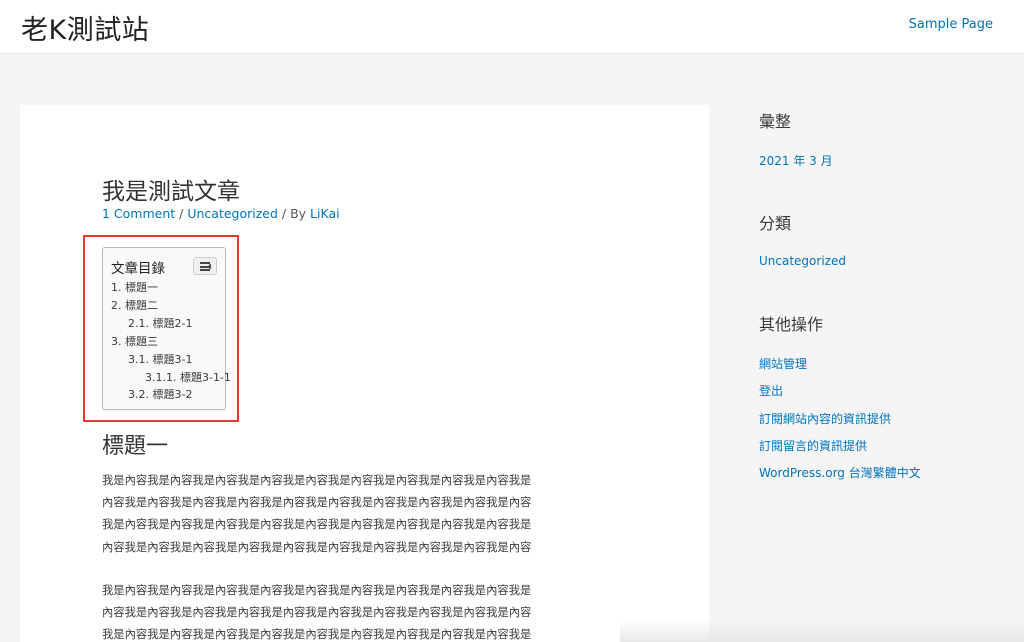 Image resolution: width=1024 pixels, height=642 pixels. Describe the element at coordinates (783, 363) in the screenshot. I see `meta-link-site-admin: 網站管理` at that location.